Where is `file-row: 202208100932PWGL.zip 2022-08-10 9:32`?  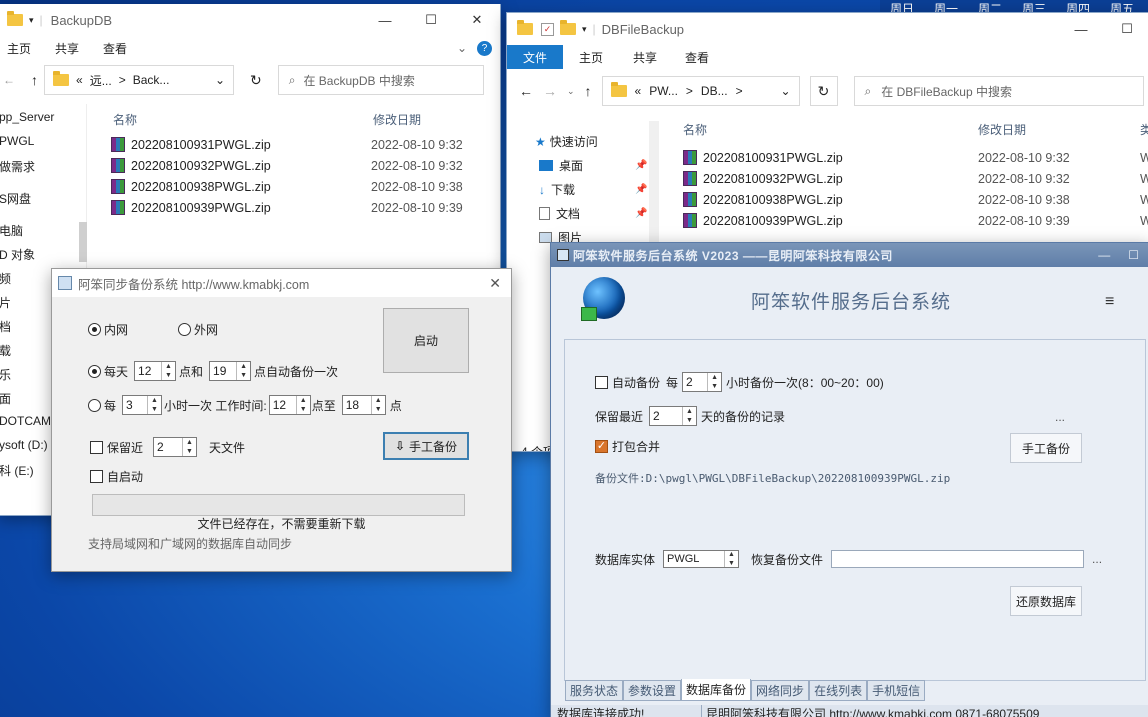
file-row: 202208100932PWGL.zip 2022-08-10 9:32 is located at coordinates (301, 165).